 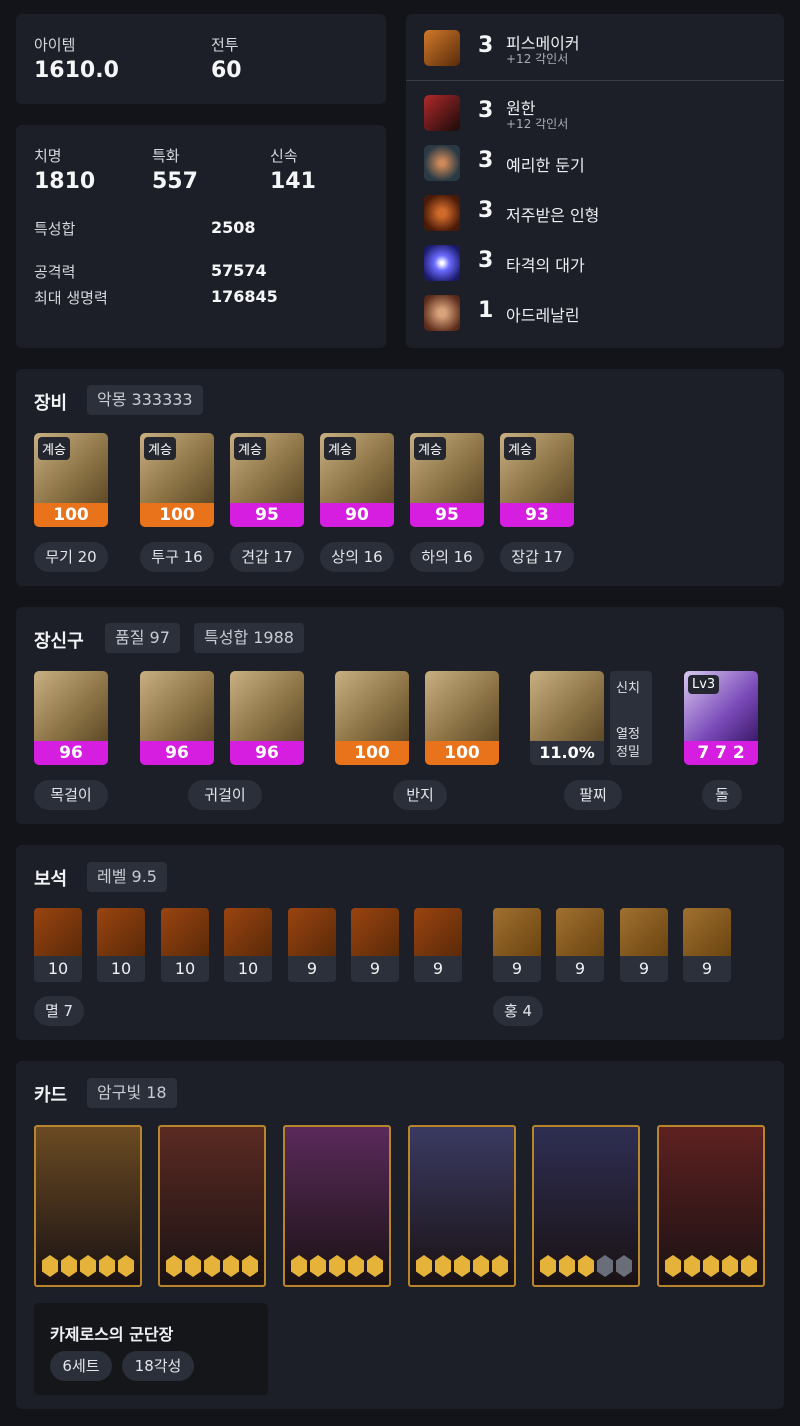 What do you see at coordinates (71, 557) in the screenshot?
I see `equipment-label: 무기 20` at bounding box center [71, 557].